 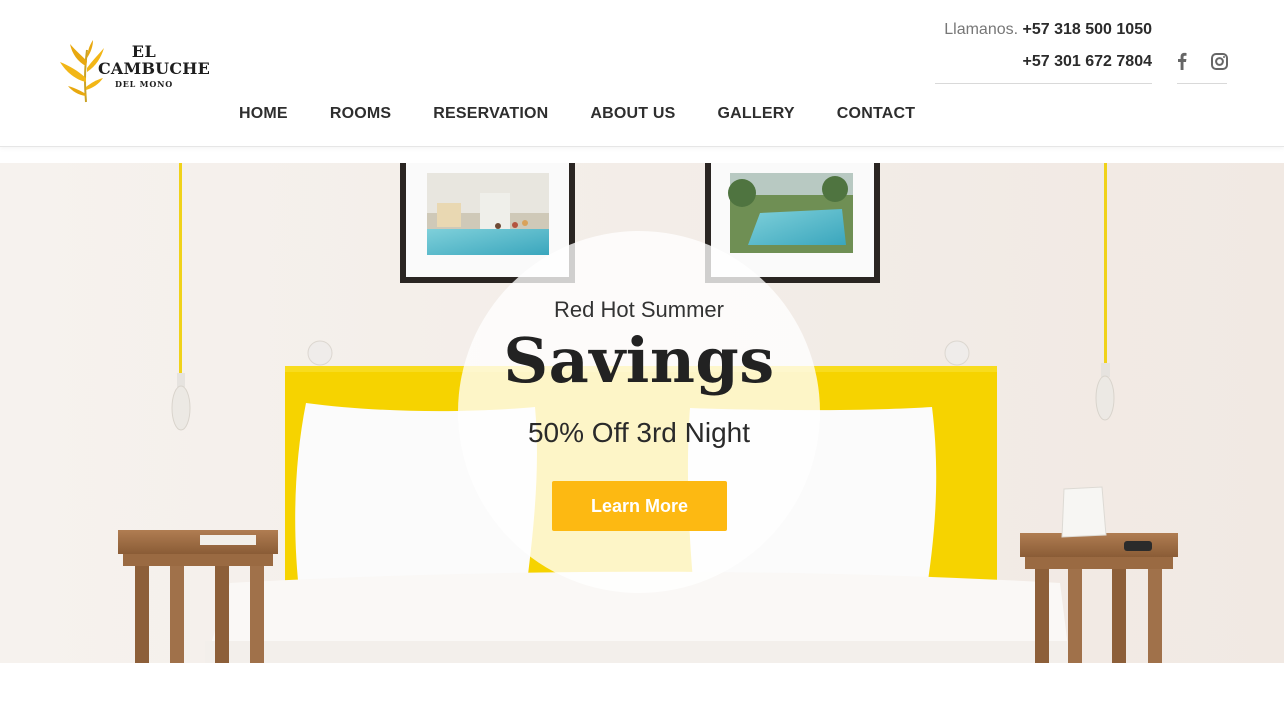 I want to click on social-divider, so click(x=1202, y=83).